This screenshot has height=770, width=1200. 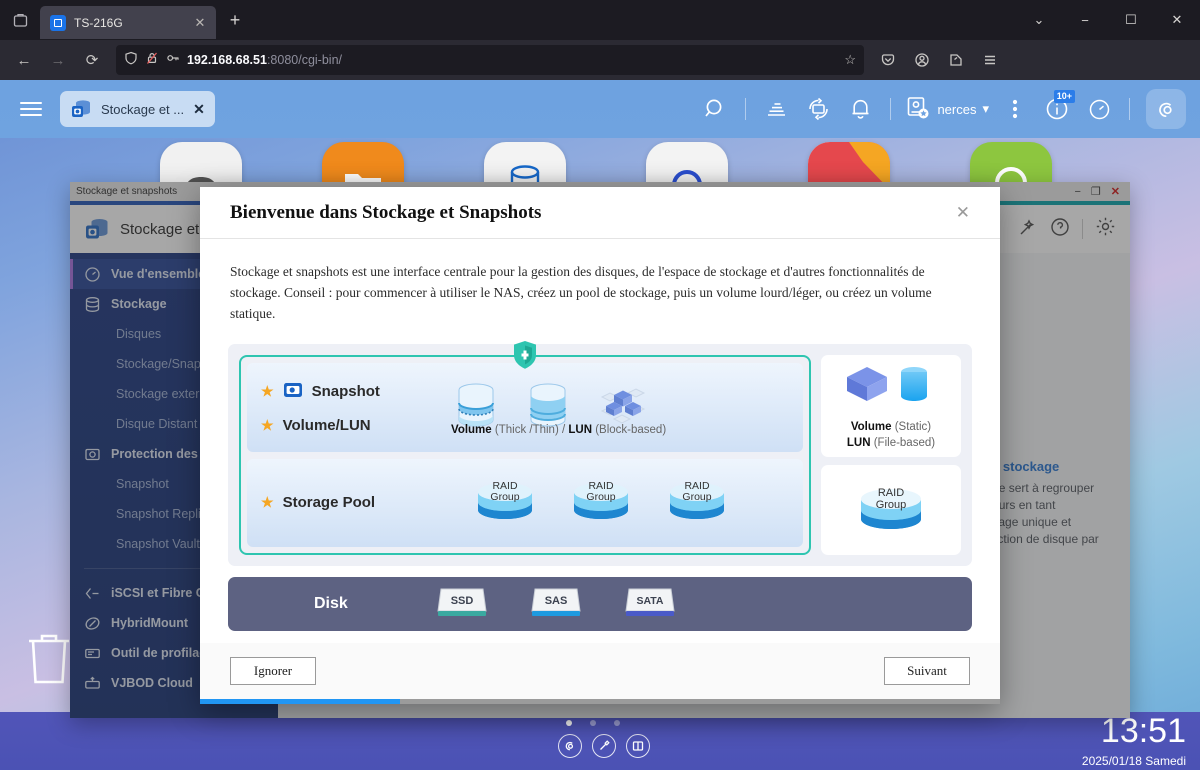 I want to click on clock-time: 13:51, so click(x=1143, y=731).